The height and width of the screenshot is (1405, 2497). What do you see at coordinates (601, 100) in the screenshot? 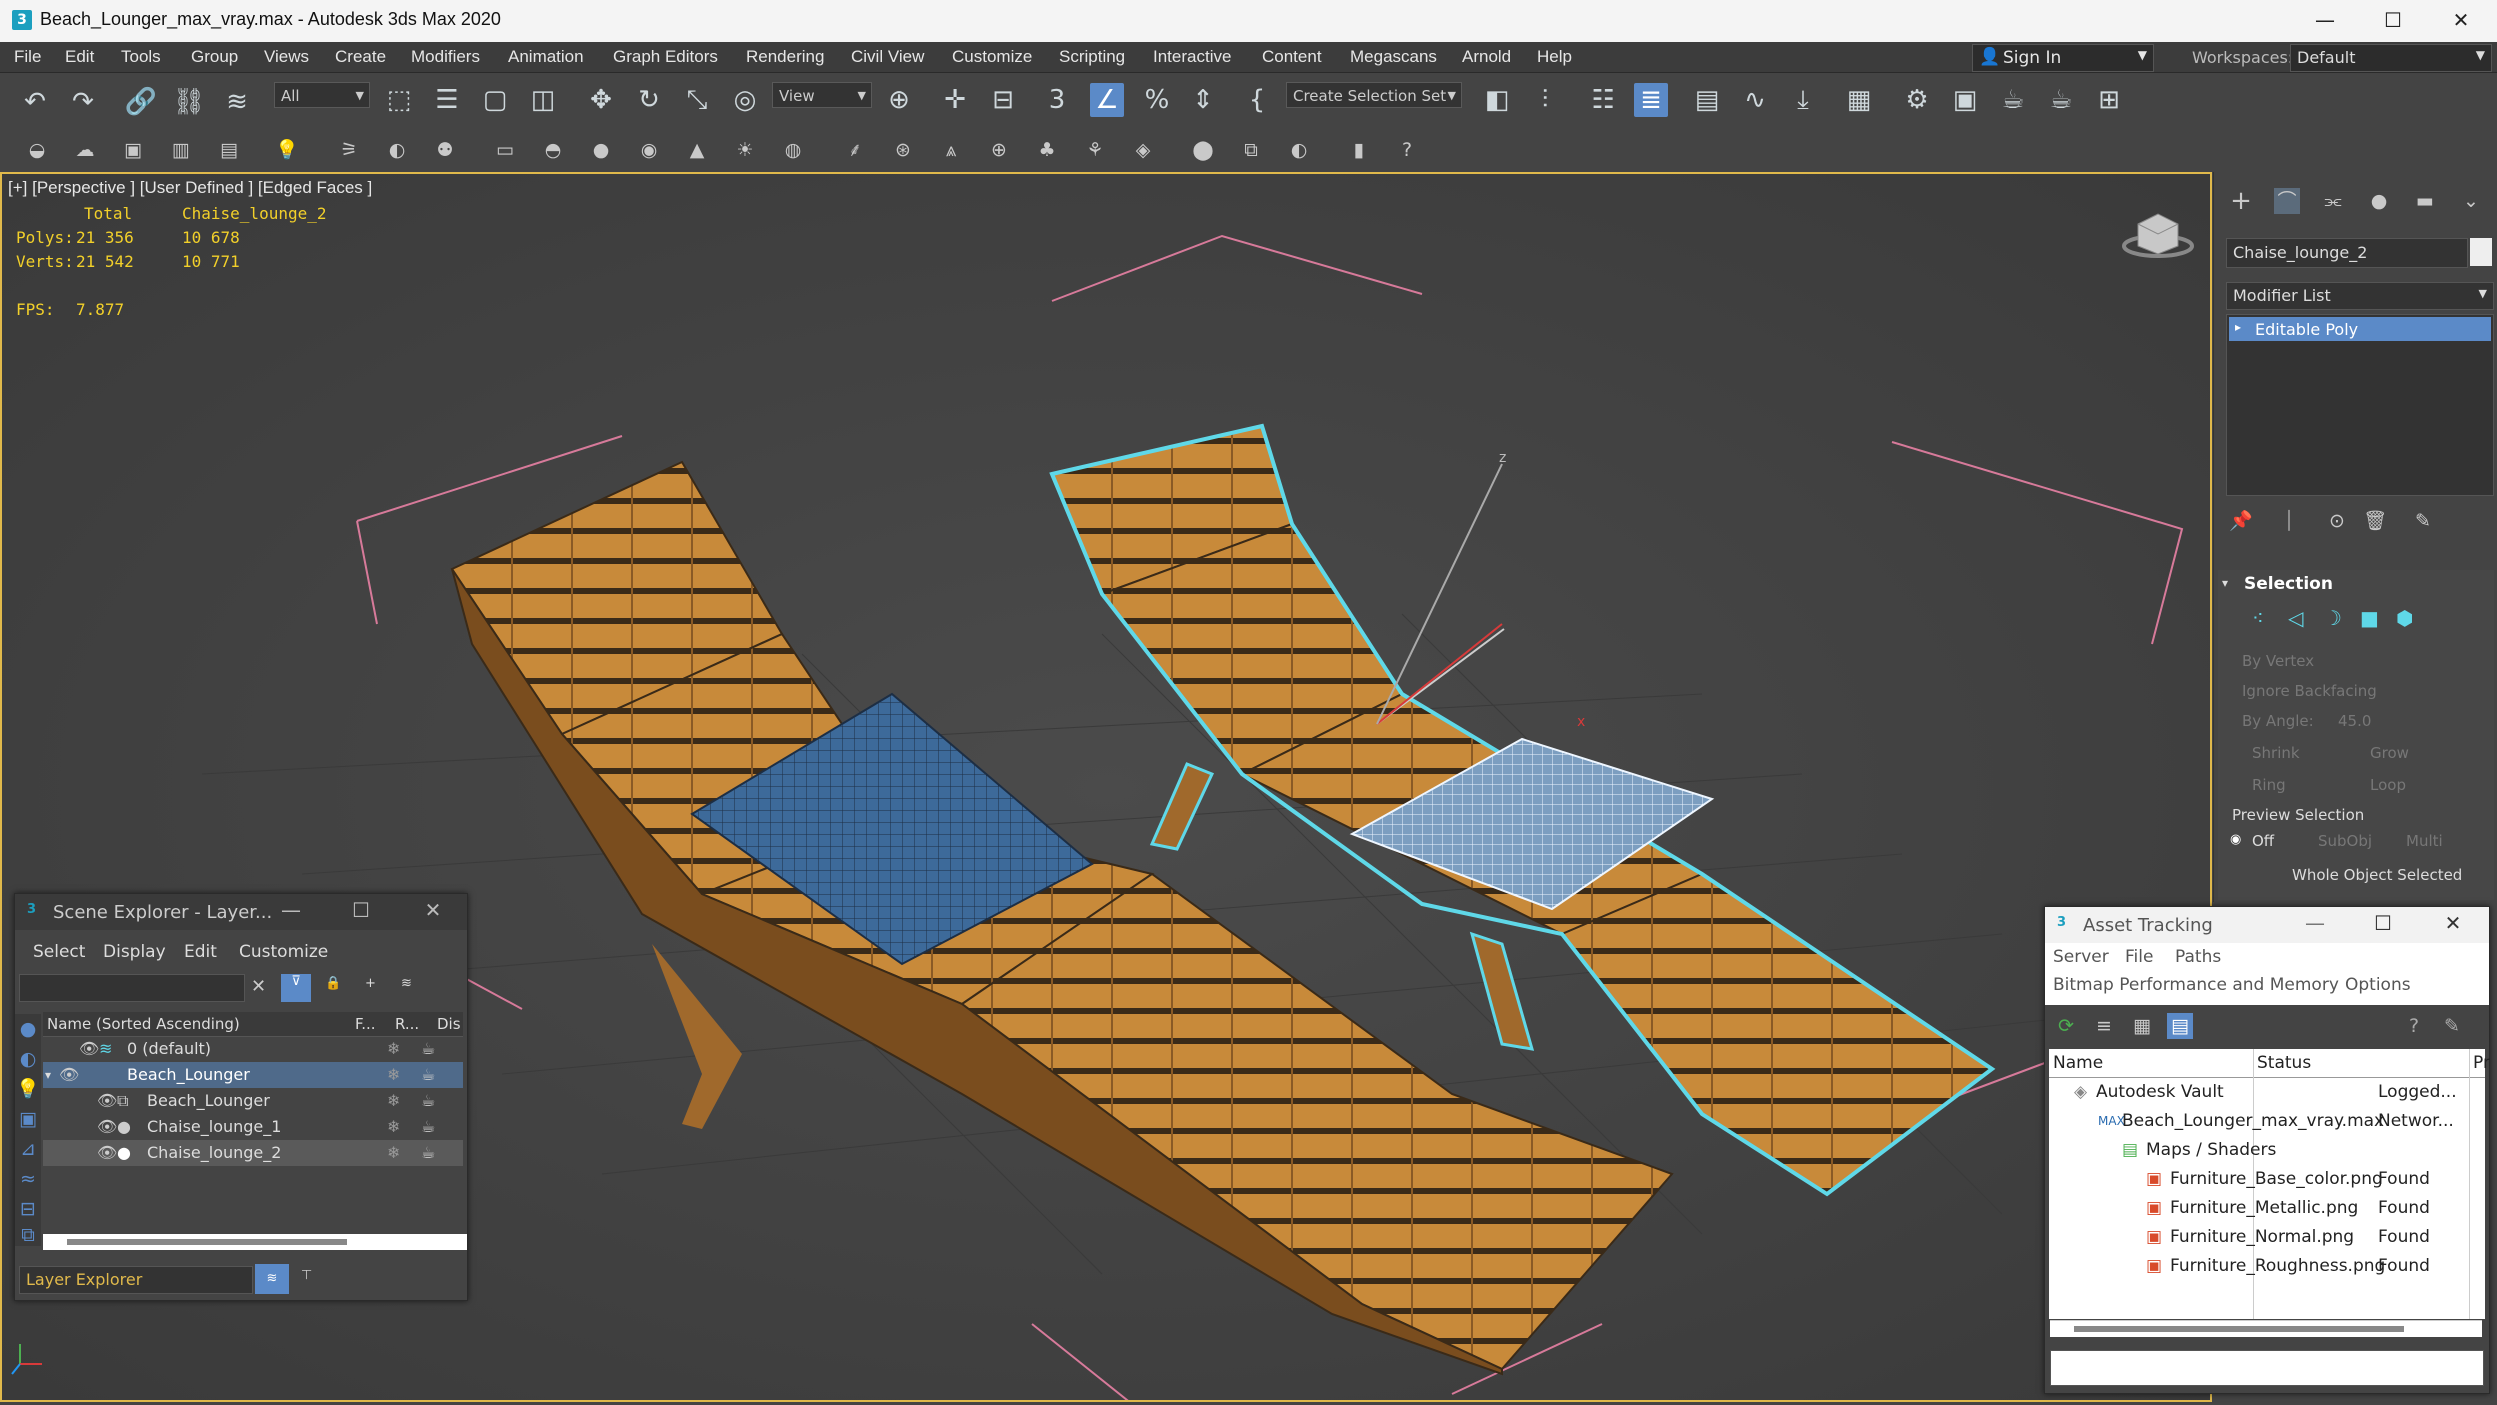
I see `move-icon: ✥` at bounding box center [601, 100].